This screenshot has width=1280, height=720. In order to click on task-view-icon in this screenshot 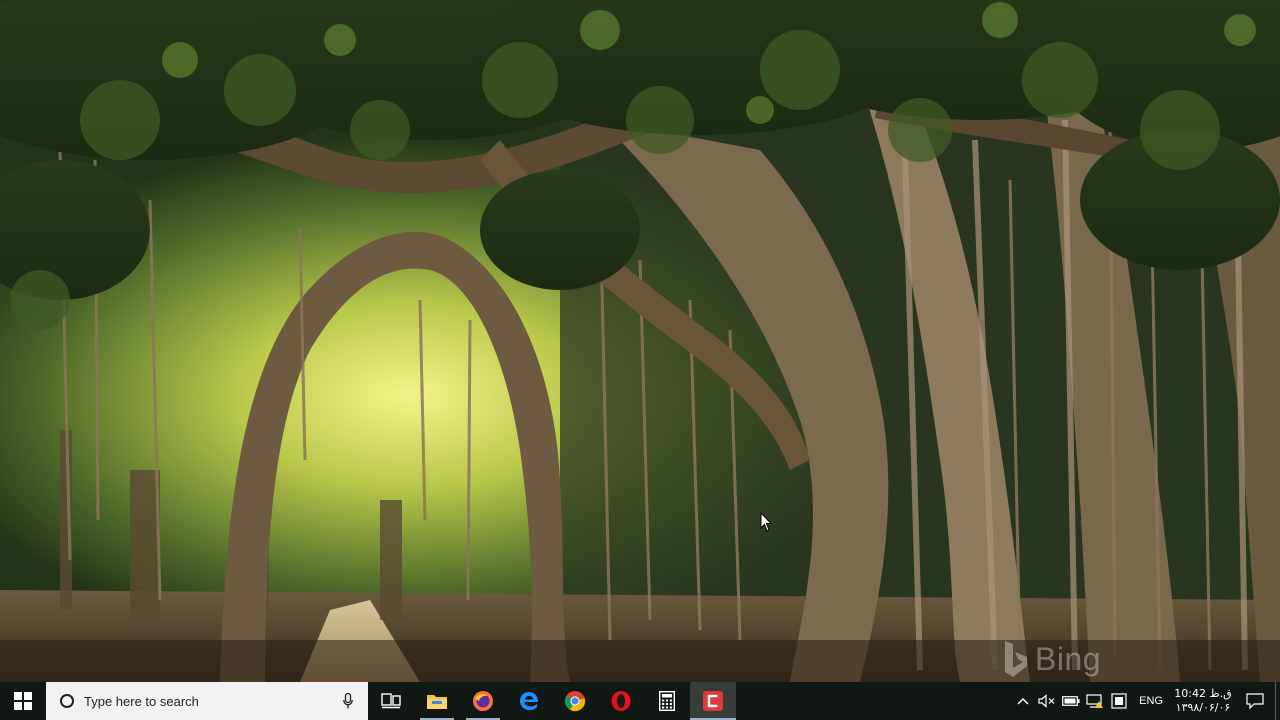, I will do `click(391, 701)`.